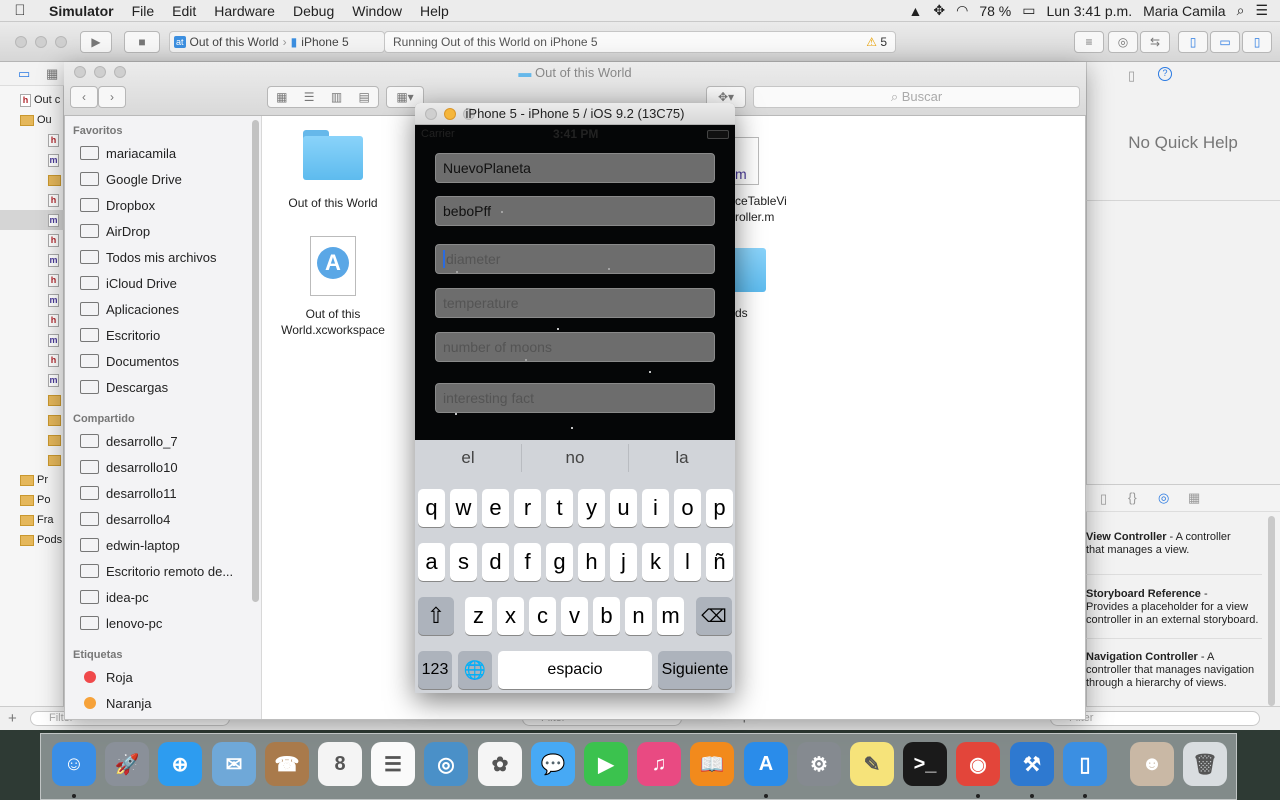 The height and width of the screenshot is (800, 1280). Describe the element at coordinates (336, 97) in the screenshot. I see `column-view-icon: ▥` at that location.